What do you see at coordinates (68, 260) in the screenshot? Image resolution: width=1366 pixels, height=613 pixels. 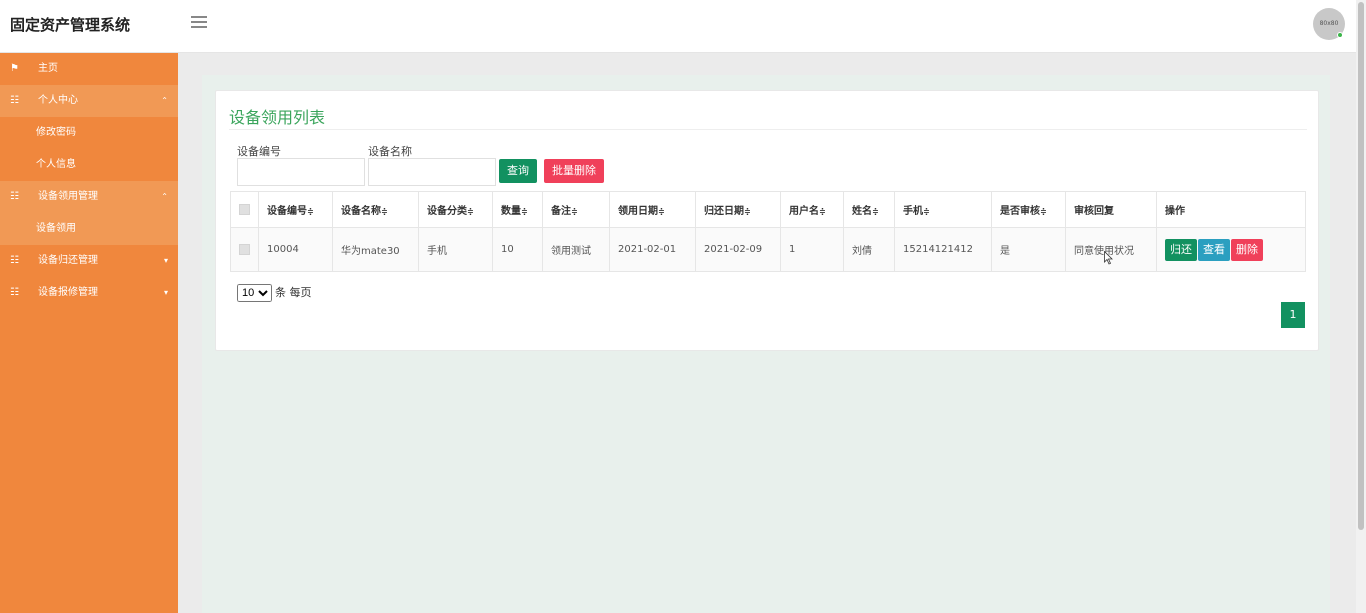 I see `sidebar-item-label: 设备归还管理` at bounding box center [68, 260].